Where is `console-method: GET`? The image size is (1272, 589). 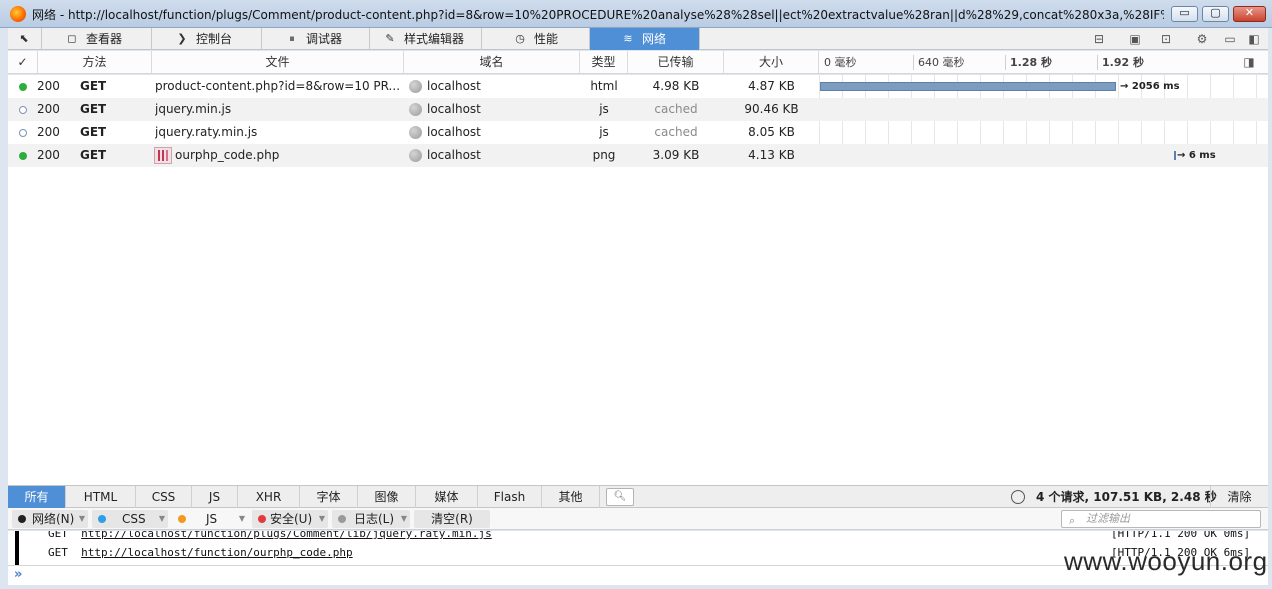 console-method: GET is located at coordinates (58, 552).